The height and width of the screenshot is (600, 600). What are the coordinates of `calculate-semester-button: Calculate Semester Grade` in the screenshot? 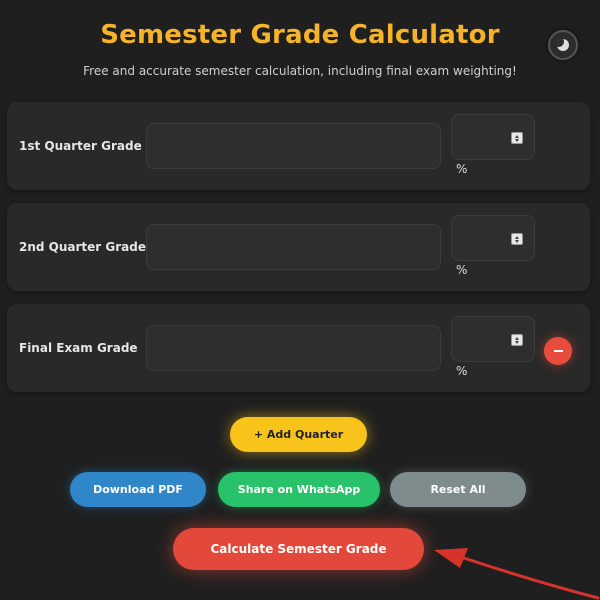 It's located at (298, 549).